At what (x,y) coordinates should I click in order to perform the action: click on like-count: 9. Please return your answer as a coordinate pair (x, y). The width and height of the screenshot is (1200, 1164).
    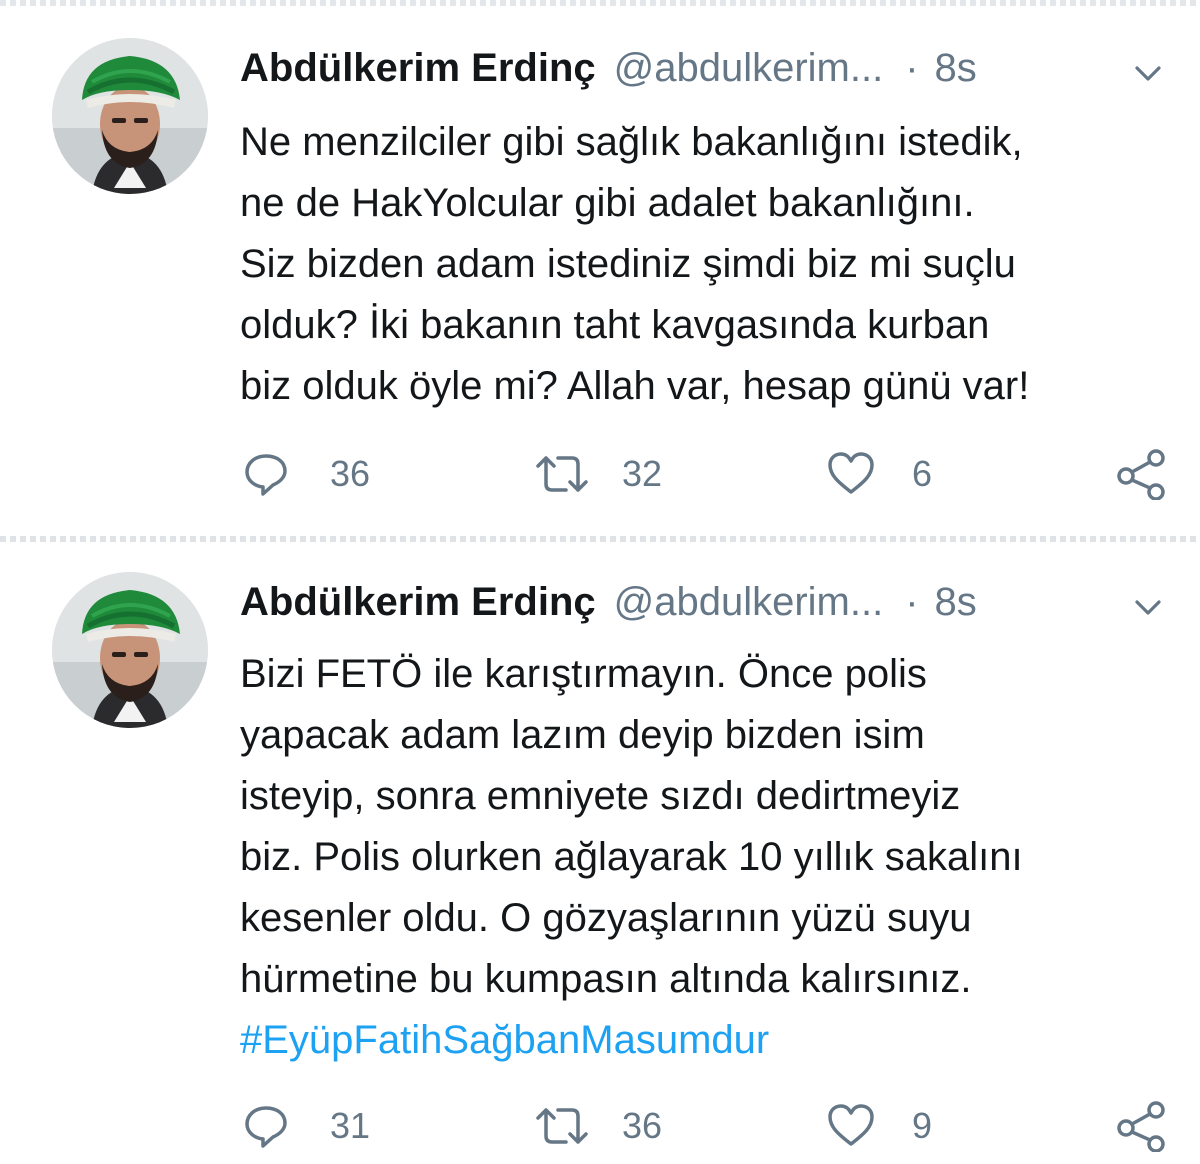
    Looking at the image, I should click on (922, 1125).